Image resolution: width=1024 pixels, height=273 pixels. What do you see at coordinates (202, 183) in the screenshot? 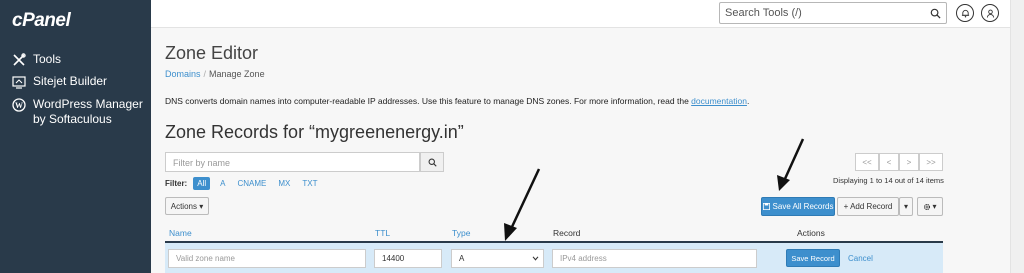
I see `filter-chip-all: All` at bounding box center [202, 183].